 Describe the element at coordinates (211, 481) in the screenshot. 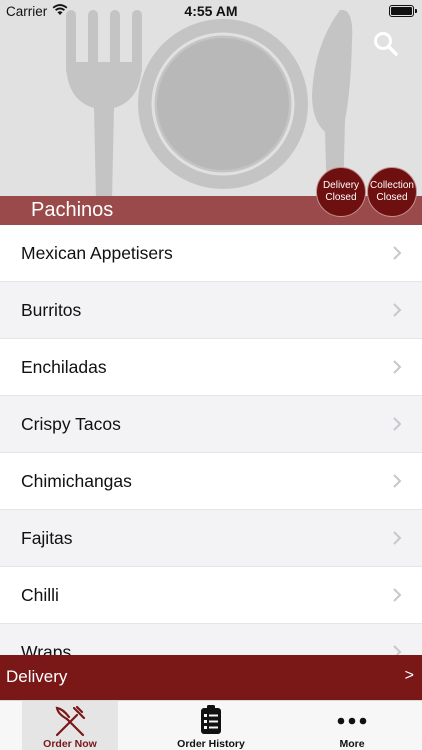

I see `menu-category-item: Chimichangas` at that location.